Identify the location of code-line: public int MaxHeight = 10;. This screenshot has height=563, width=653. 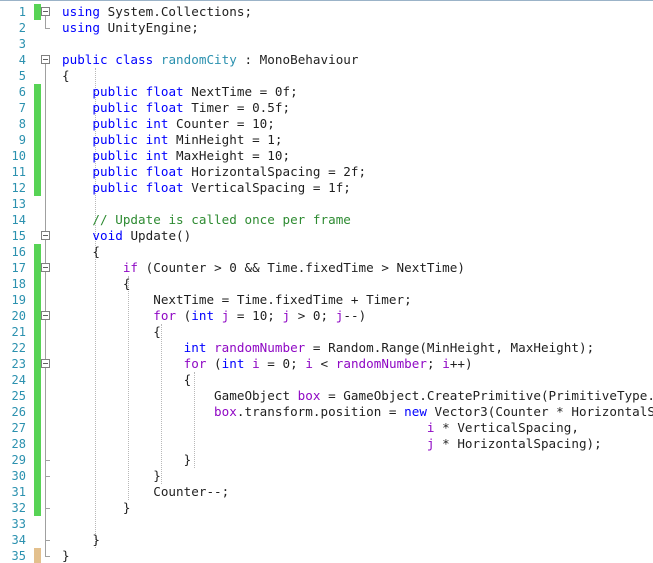
(176, 156).